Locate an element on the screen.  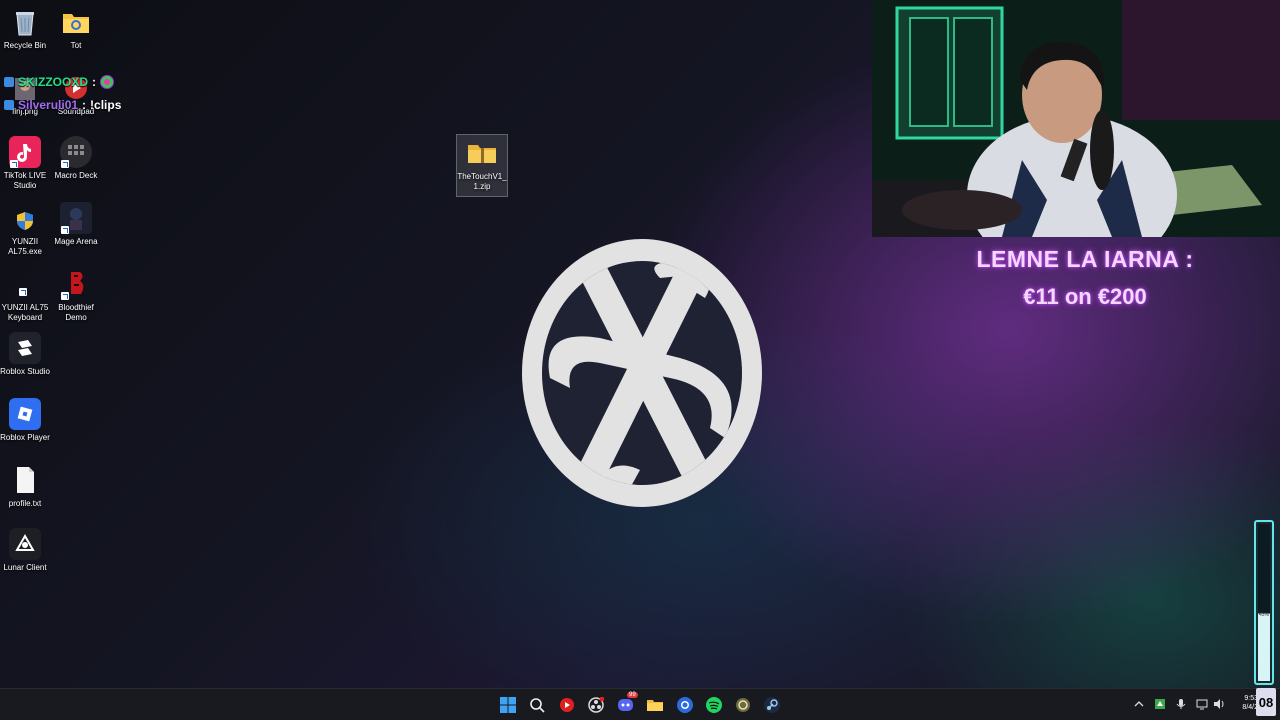
macro-deck-icon is located at coordinates (76, 152).